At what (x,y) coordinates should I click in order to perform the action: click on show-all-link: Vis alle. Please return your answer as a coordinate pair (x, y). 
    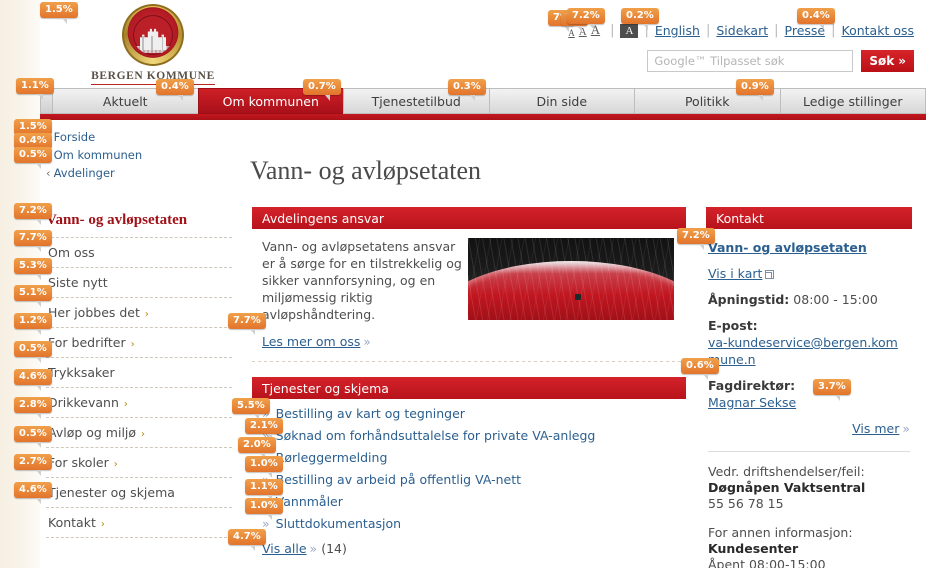
    Looking at the image, I should click on (284, 548).